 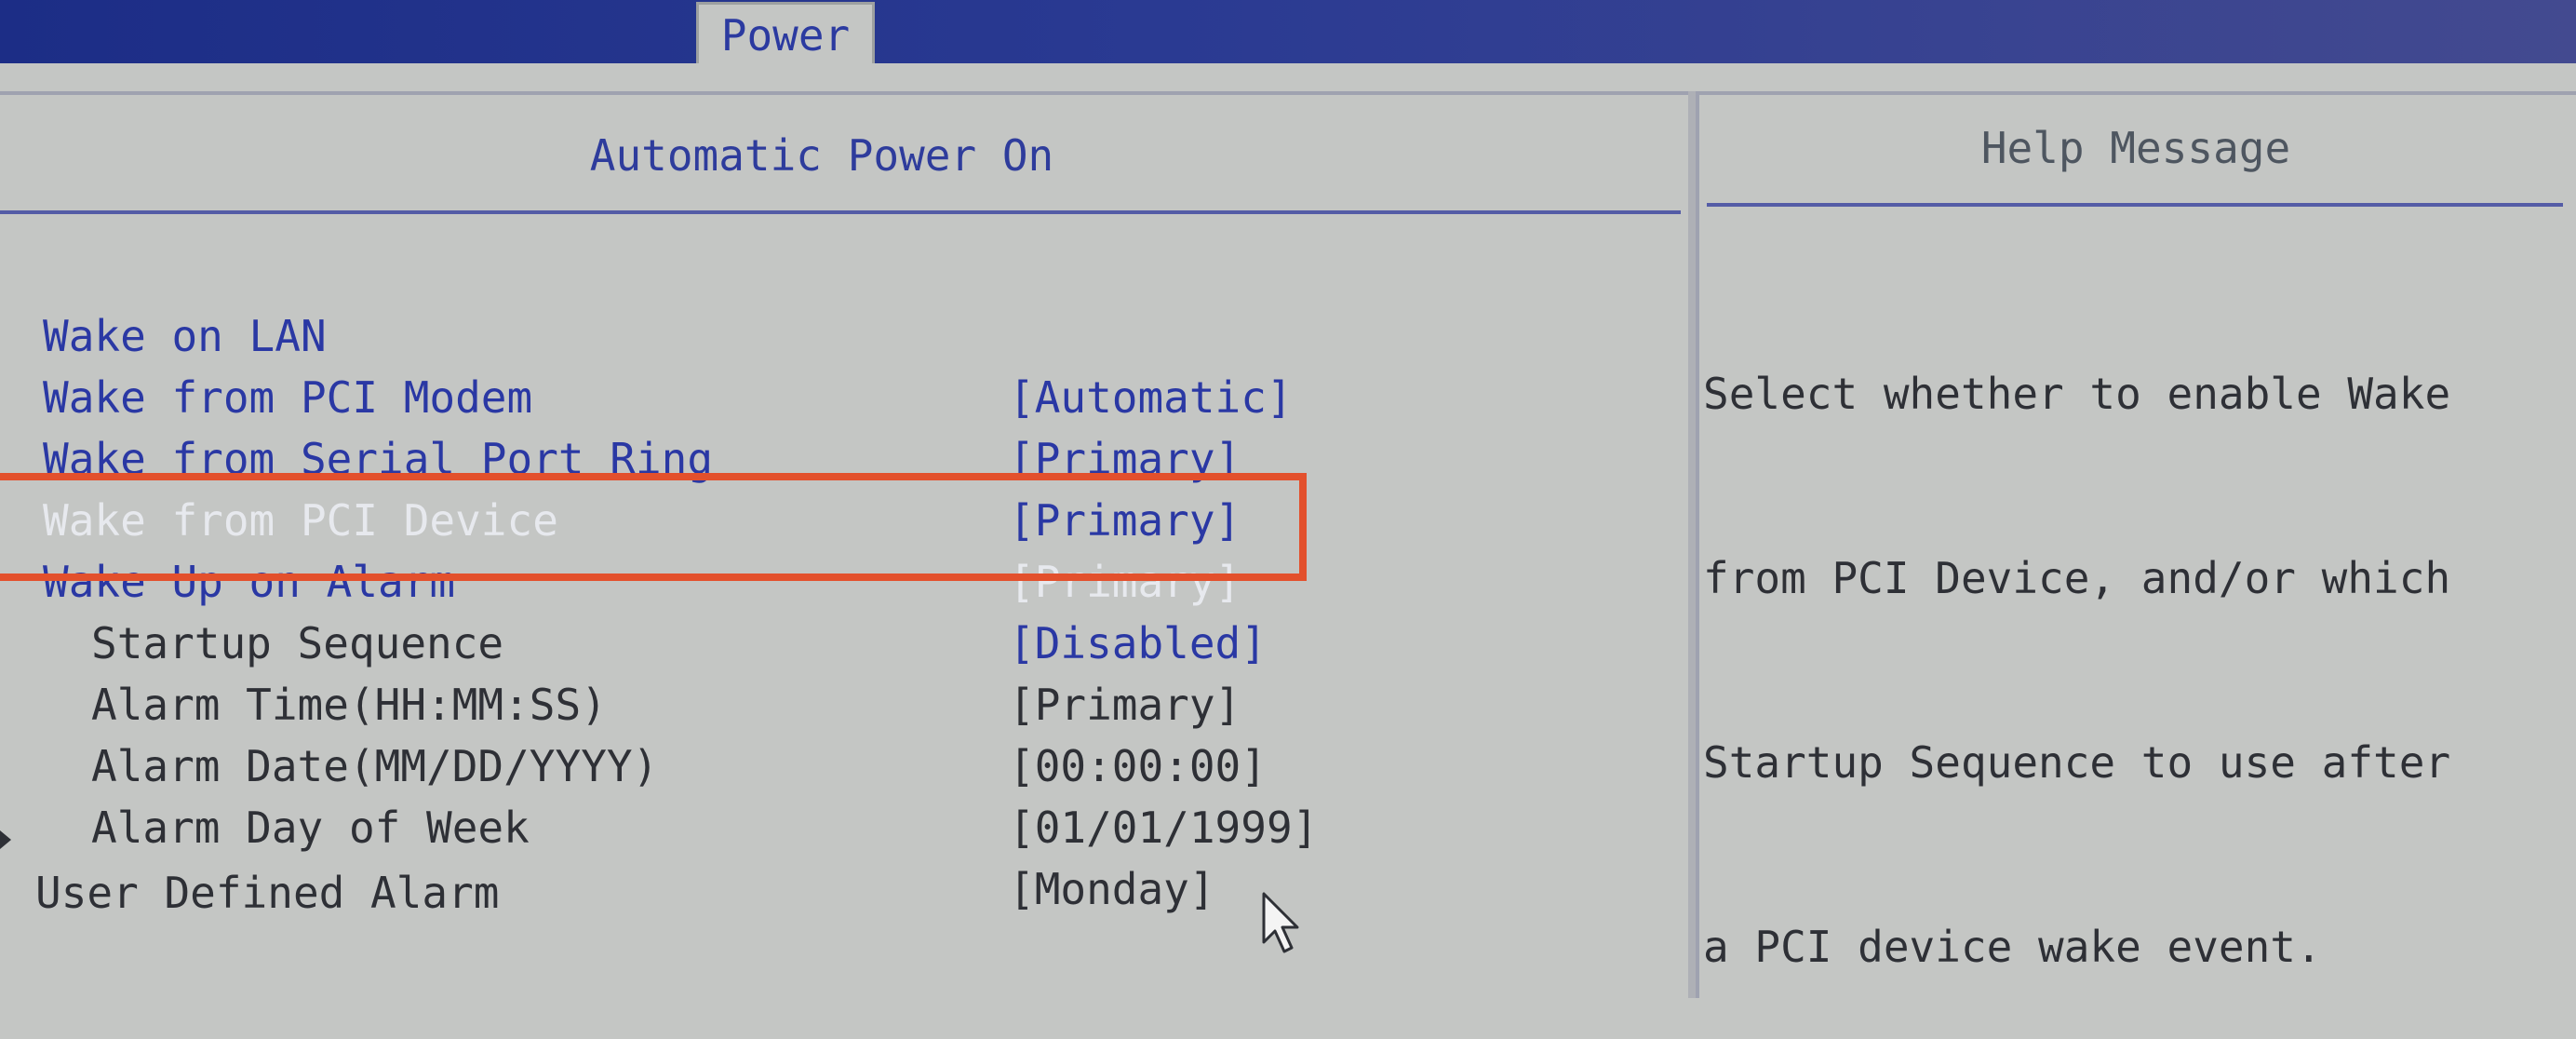 What do you see at coordinates (2135, 148) in the screenshot?
I see `help-title: Help Message` at bounding box center [2135, 148].